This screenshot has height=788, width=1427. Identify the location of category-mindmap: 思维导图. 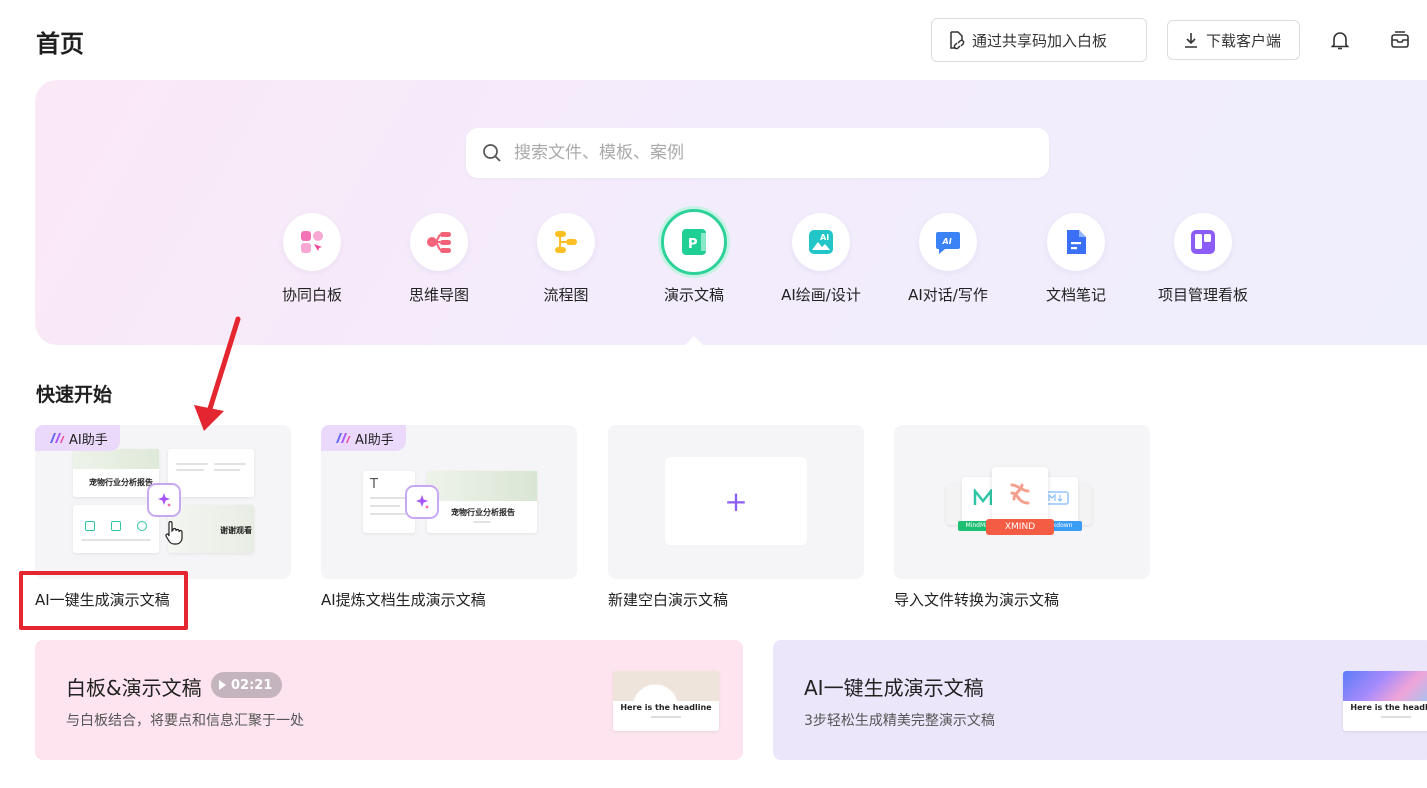
(439, 259).